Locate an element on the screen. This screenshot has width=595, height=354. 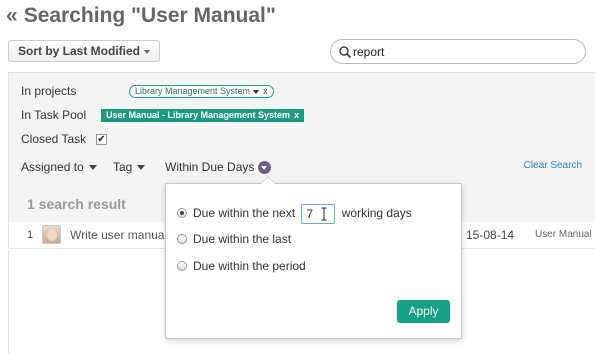
task-project: User Manual is located at coordinates (563, 234).